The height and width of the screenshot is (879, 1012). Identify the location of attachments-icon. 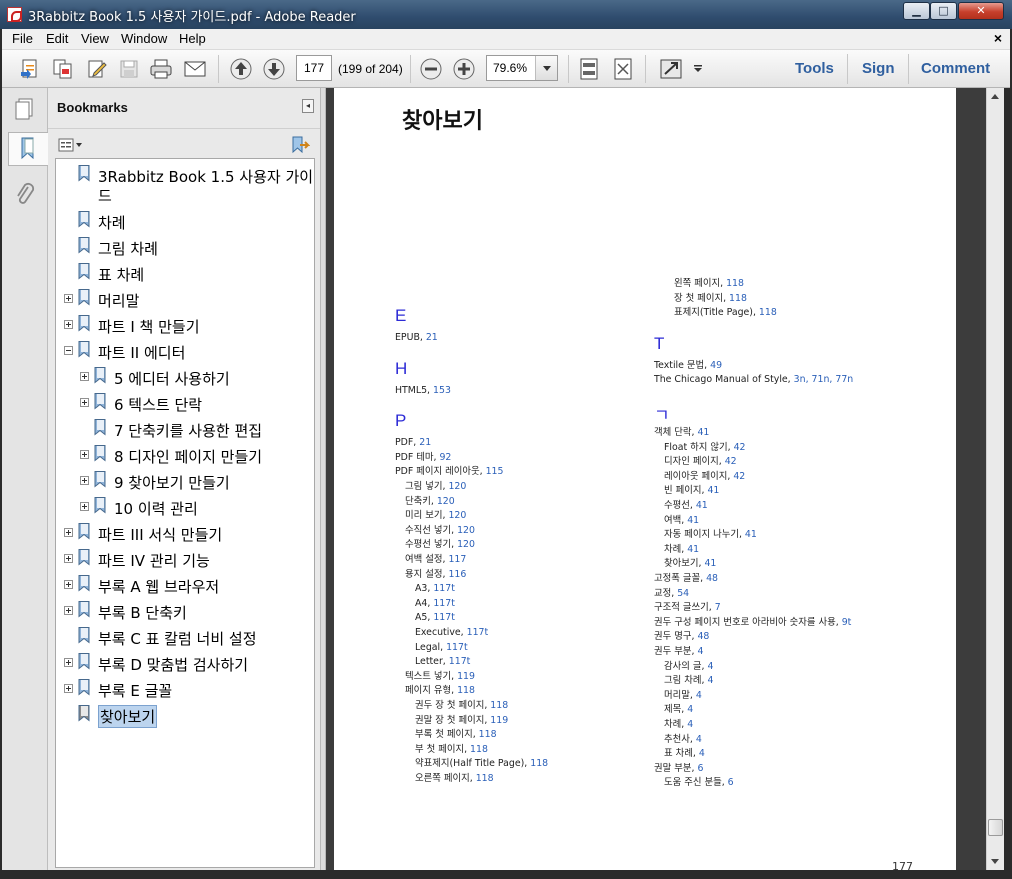
(25, 195).